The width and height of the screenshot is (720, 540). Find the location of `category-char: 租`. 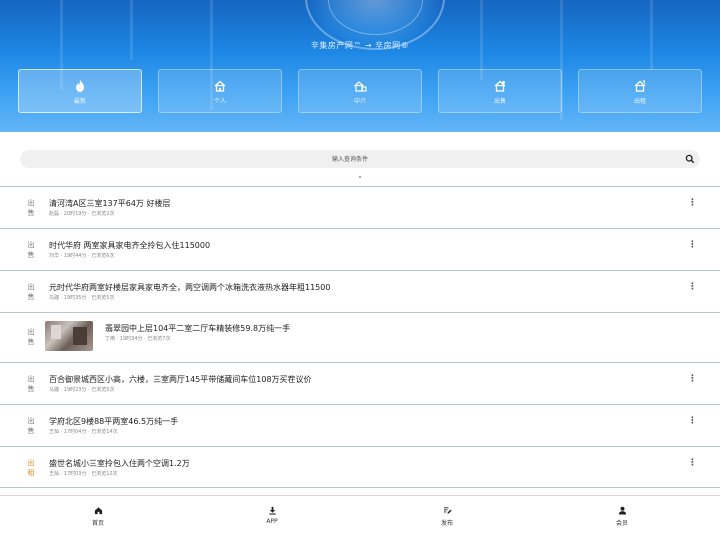

category-char: 租 is located at coordinates (31, 473).